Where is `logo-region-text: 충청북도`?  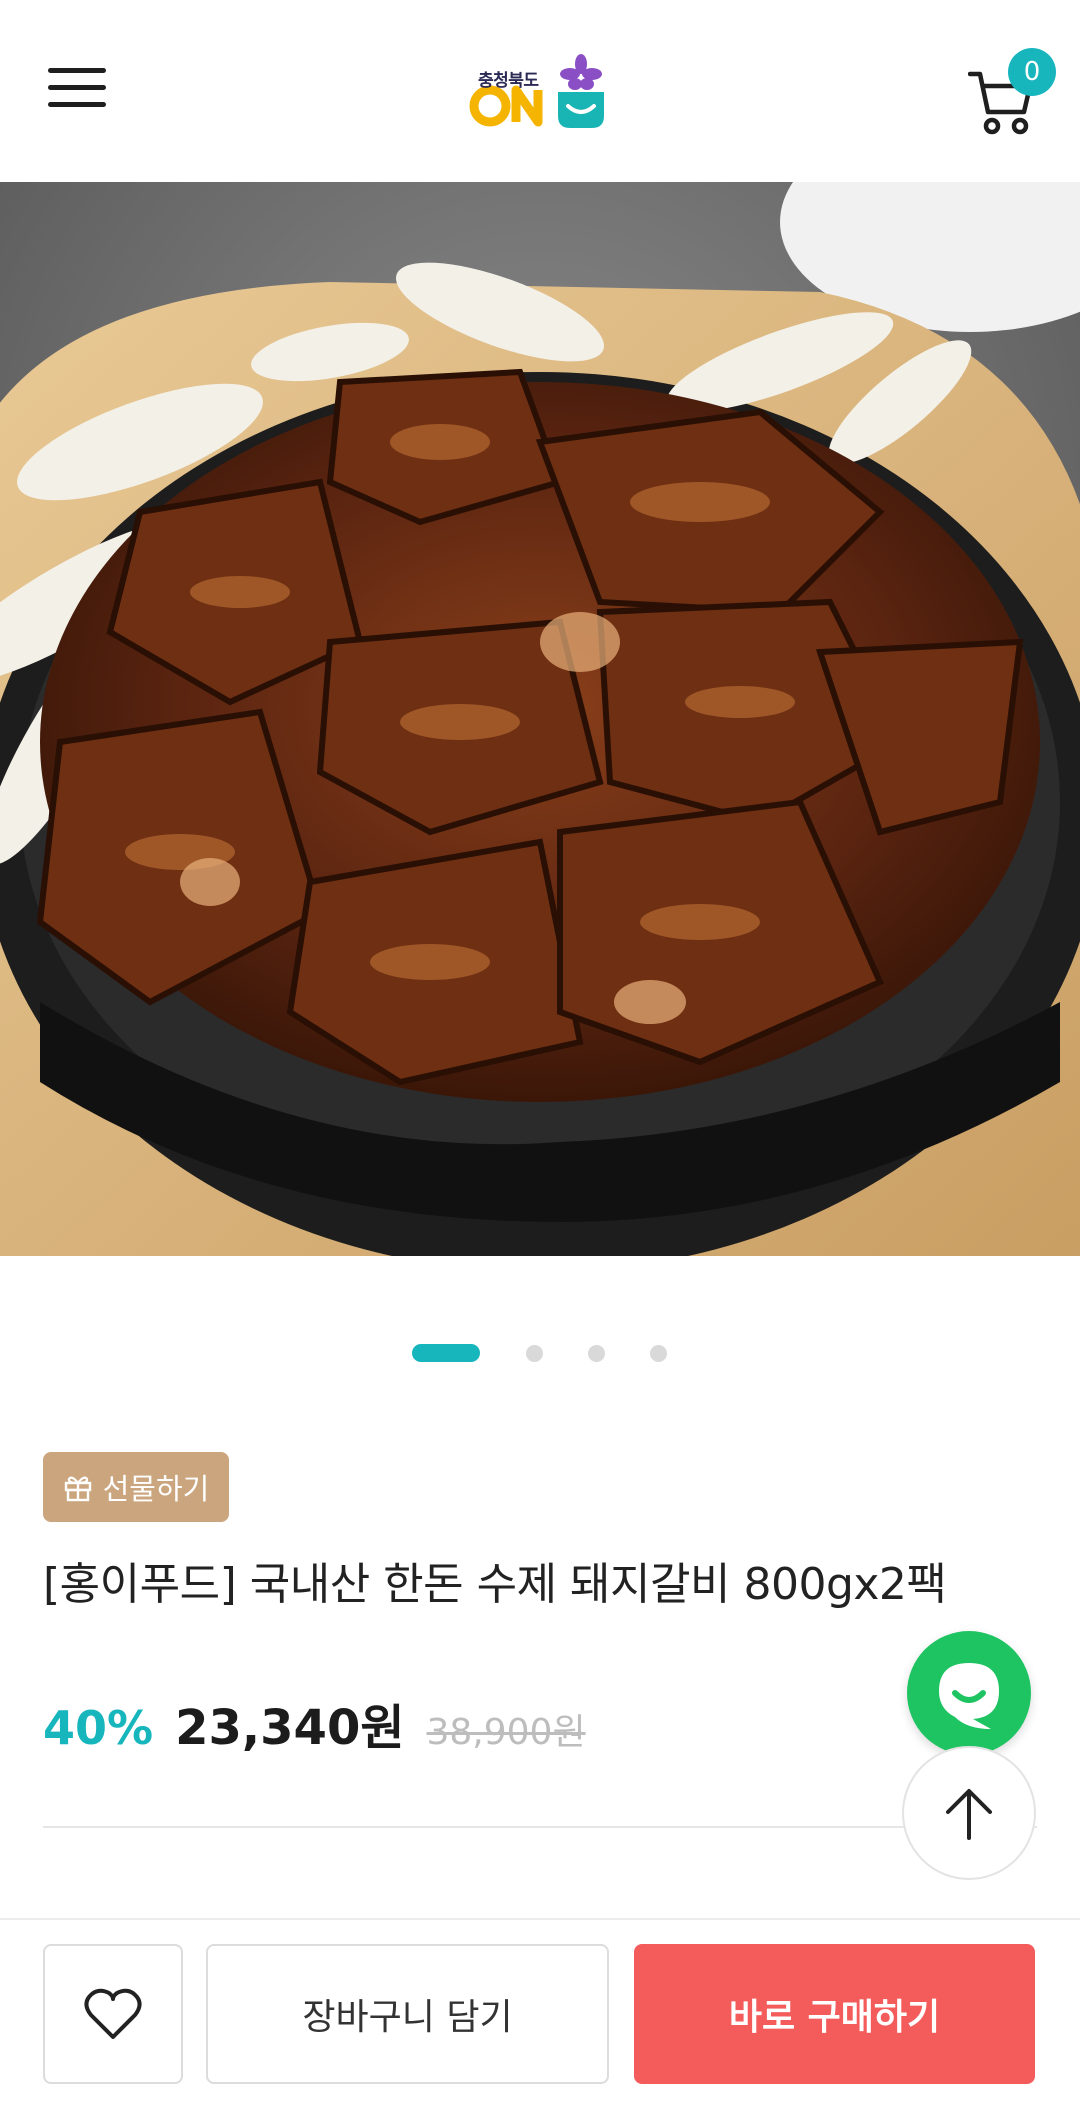
logo-region-text: 충청북도 is located at coordinates (508, 81).